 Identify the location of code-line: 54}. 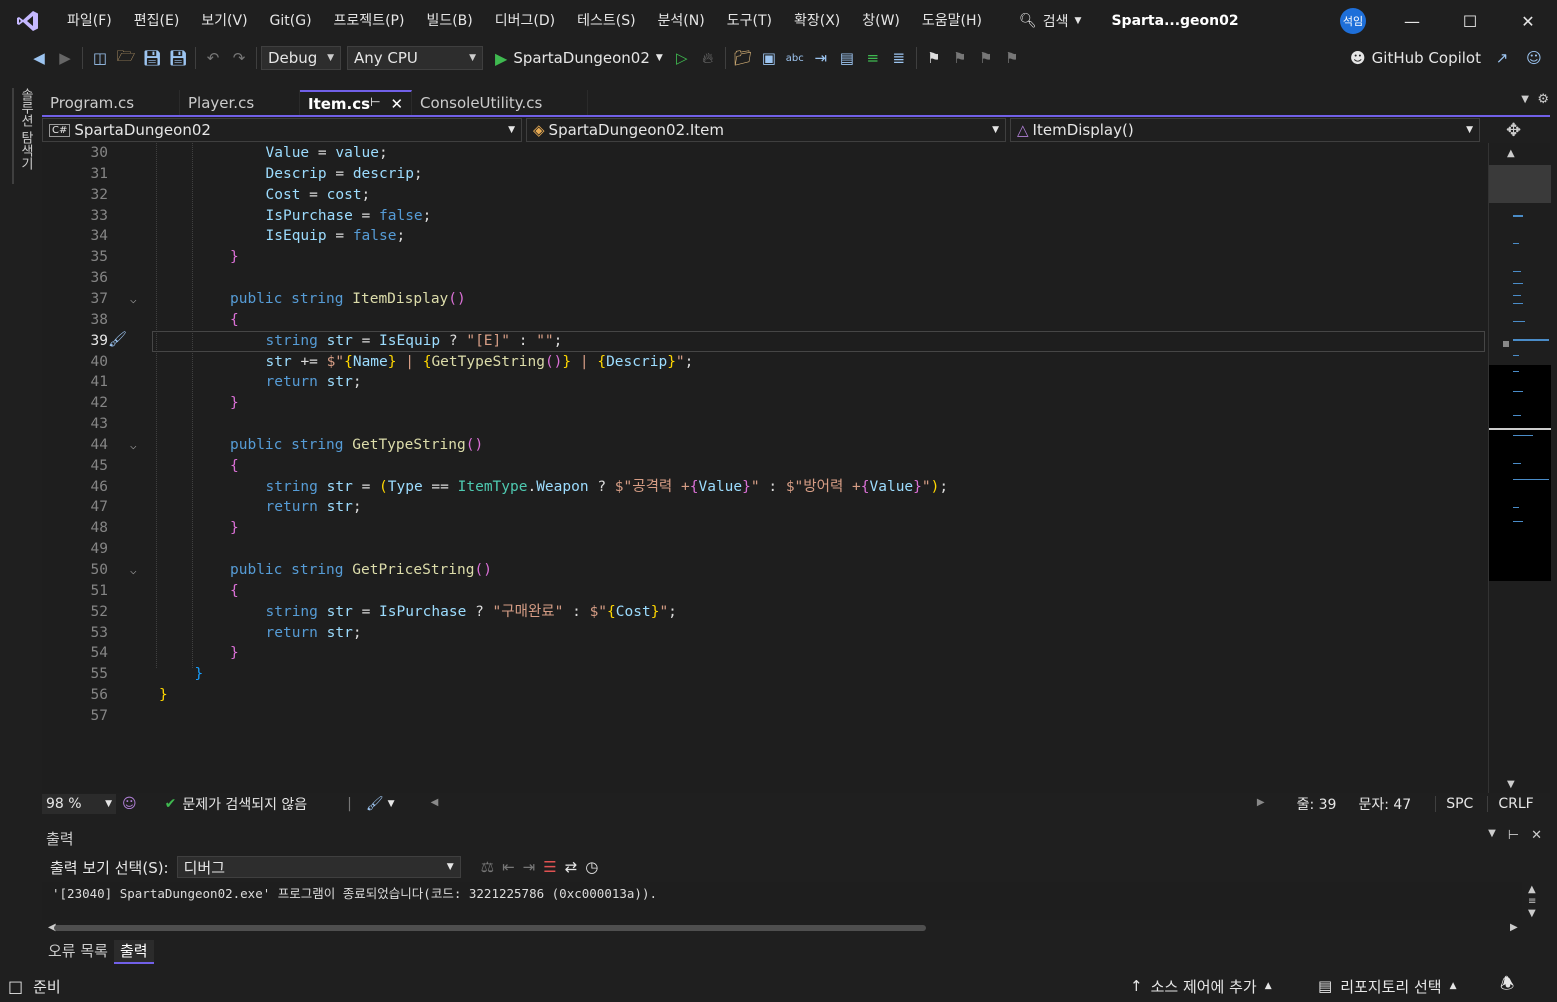
(765, 653).